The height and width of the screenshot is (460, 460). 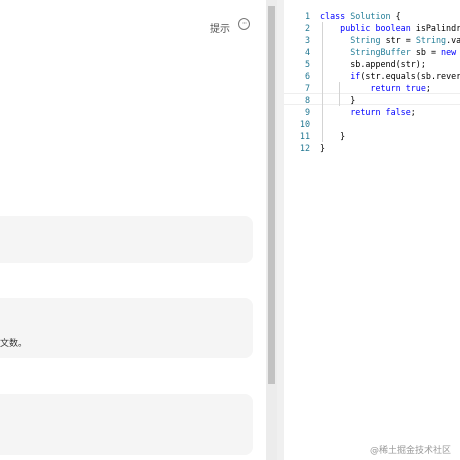 What do you see at coordinates (380, 112) in the screenshot?
I see `code-token: return false` at bounding box center [380, 112].